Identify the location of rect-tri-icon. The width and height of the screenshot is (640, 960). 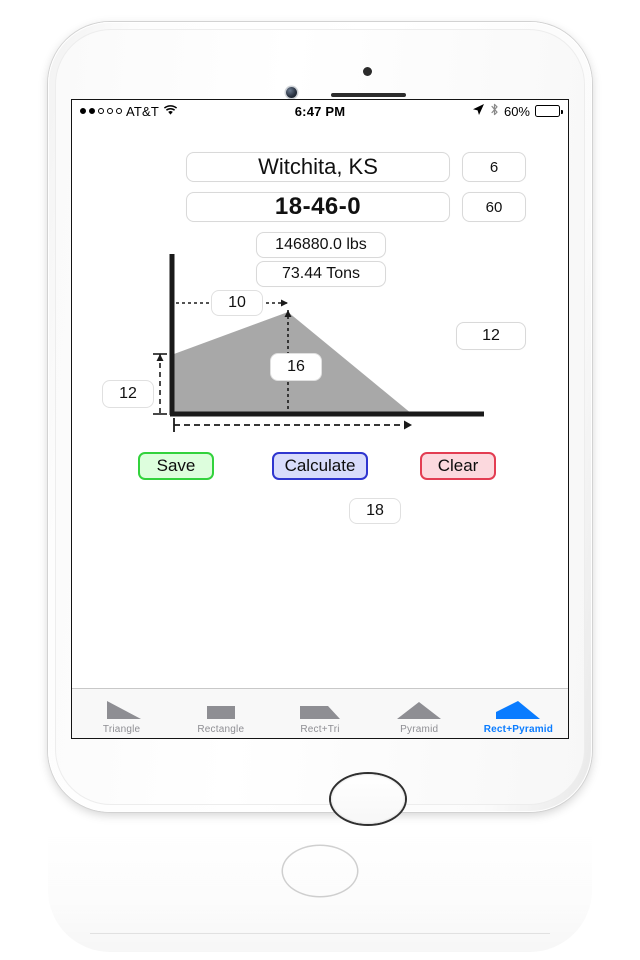
(320, 710).